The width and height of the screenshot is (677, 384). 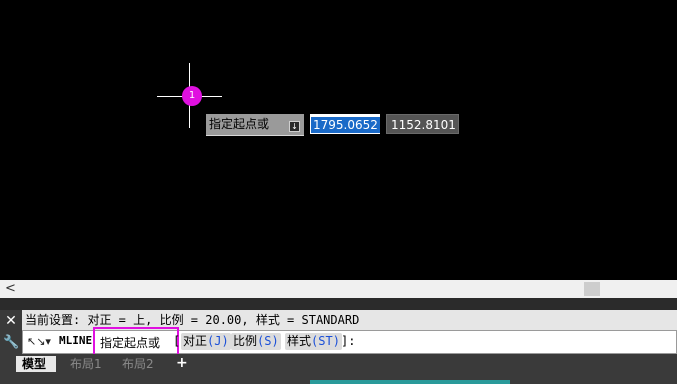 I want to click on option-style: 样式(ST), so click(x=313, y=341).